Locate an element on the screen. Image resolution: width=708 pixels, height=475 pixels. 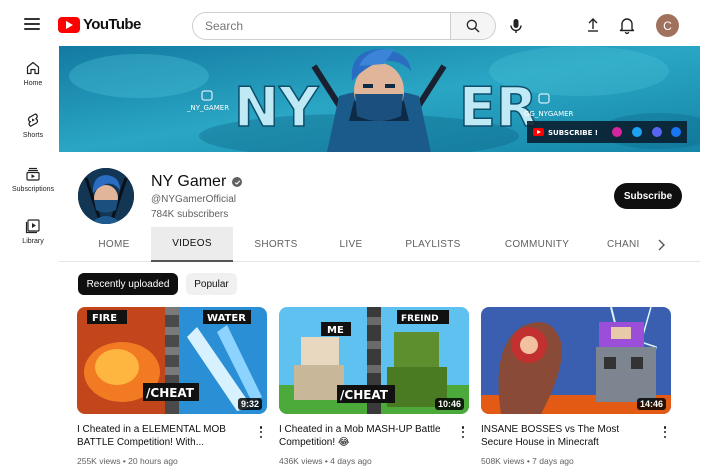
video-meta: 255K views • 20 hours ago is located at coordinates (127, 461).